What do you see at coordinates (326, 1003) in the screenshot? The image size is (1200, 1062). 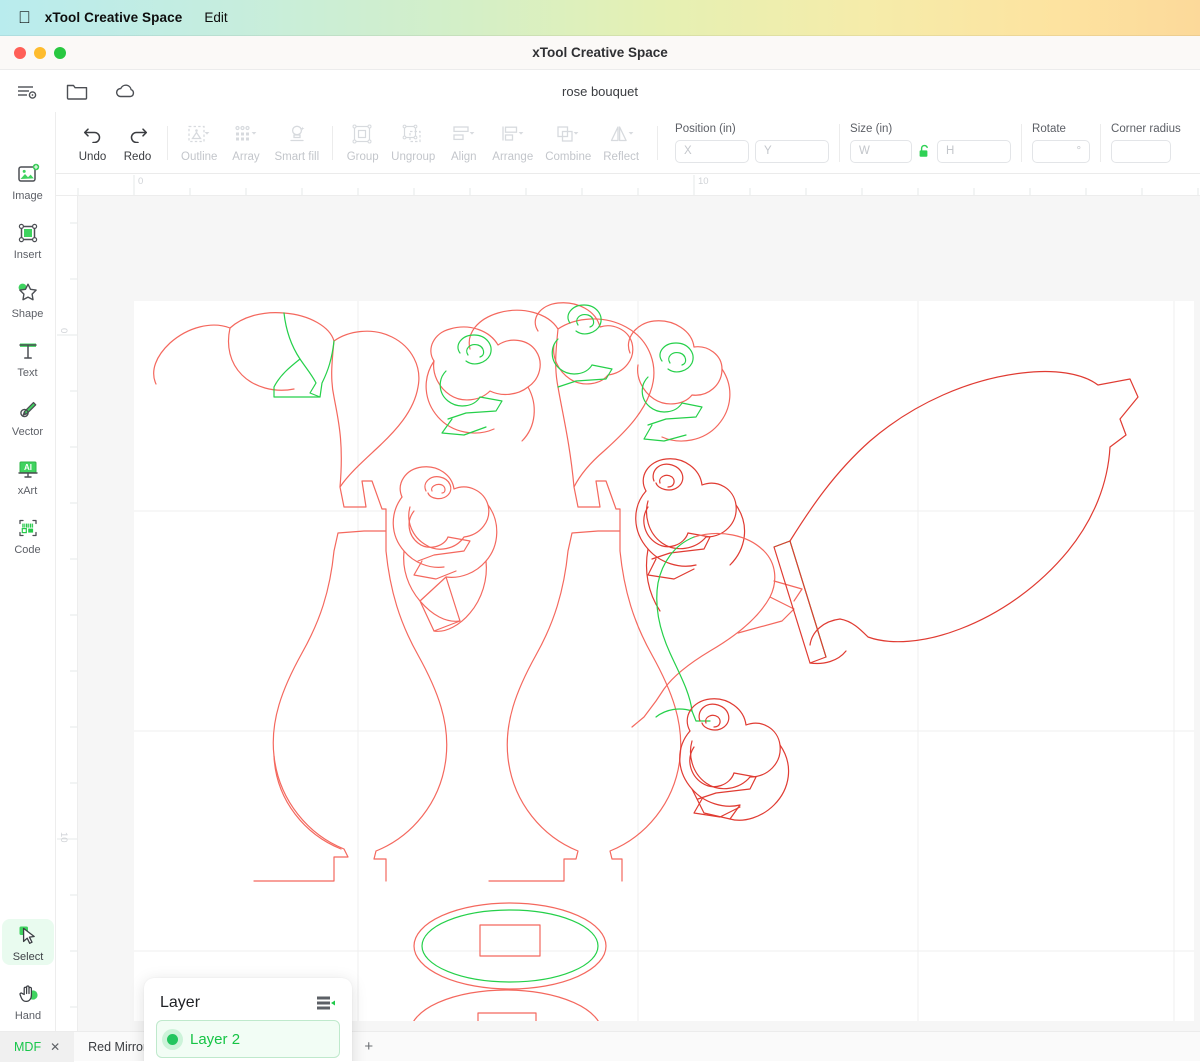 I see `layer-options-icon` at bounding box center [326, 1003].